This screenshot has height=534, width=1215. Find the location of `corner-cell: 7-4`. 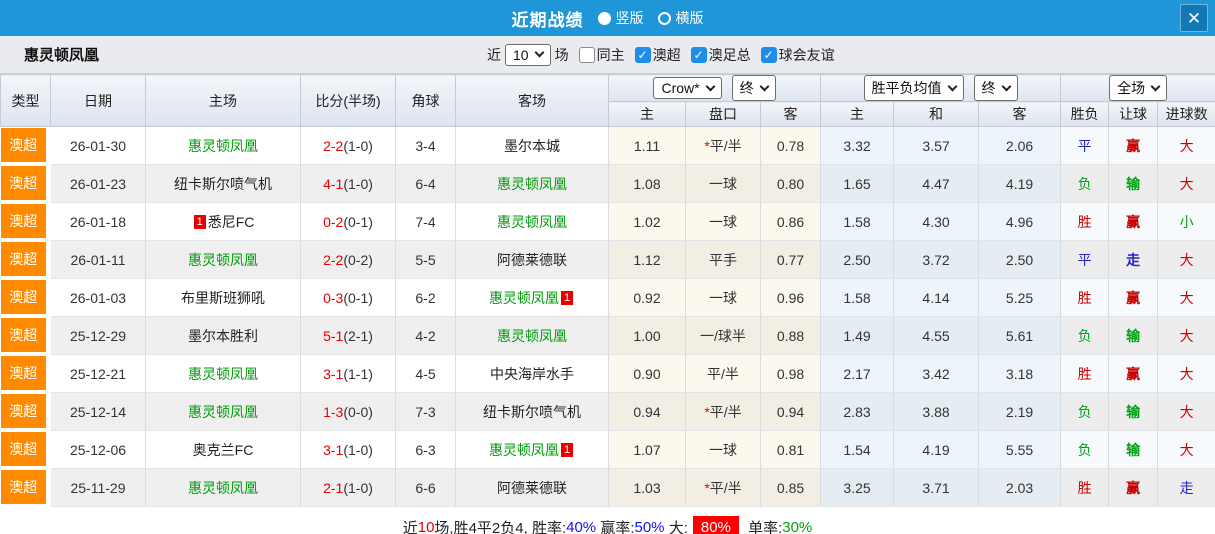

corner-cell: 7-4 is located at coordinates (425, 221).